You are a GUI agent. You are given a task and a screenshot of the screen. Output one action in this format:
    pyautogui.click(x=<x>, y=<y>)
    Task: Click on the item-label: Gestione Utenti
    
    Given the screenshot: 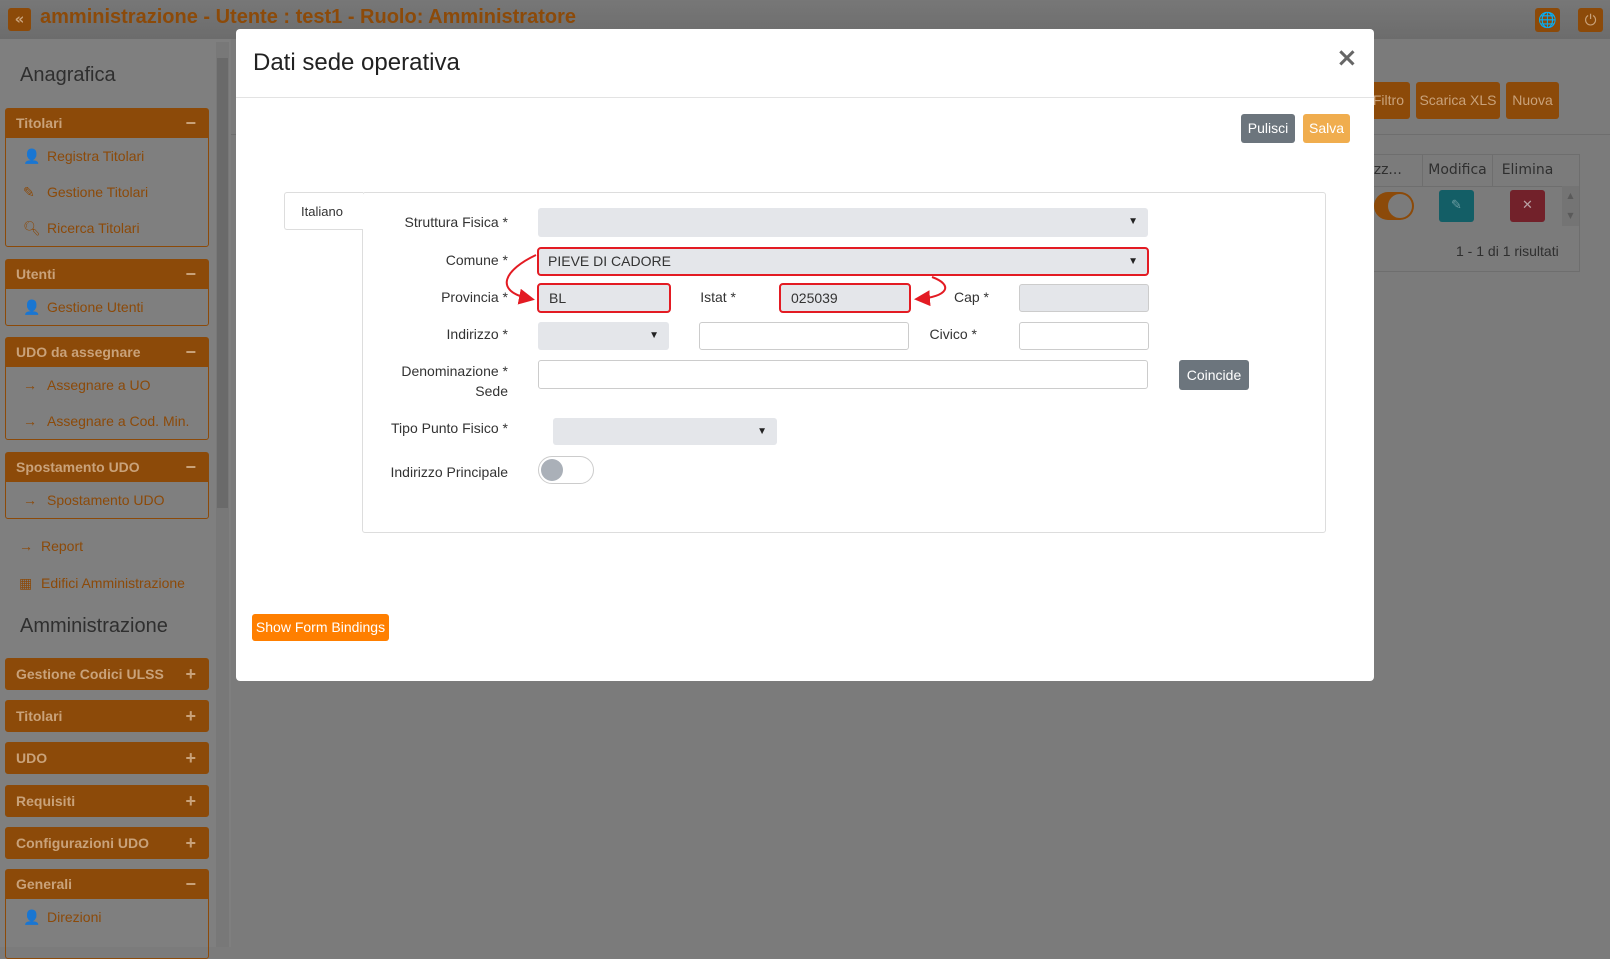 What is the action you would take?
    pyautogui.click(x=95, y=307)
    